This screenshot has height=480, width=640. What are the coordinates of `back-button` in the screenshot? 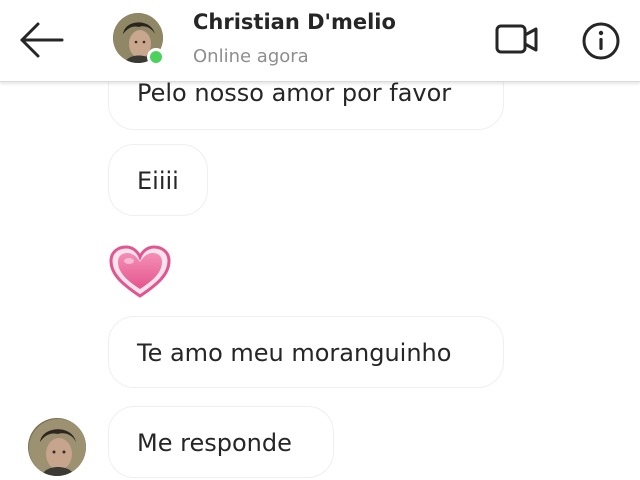 It's located at (42, 40).